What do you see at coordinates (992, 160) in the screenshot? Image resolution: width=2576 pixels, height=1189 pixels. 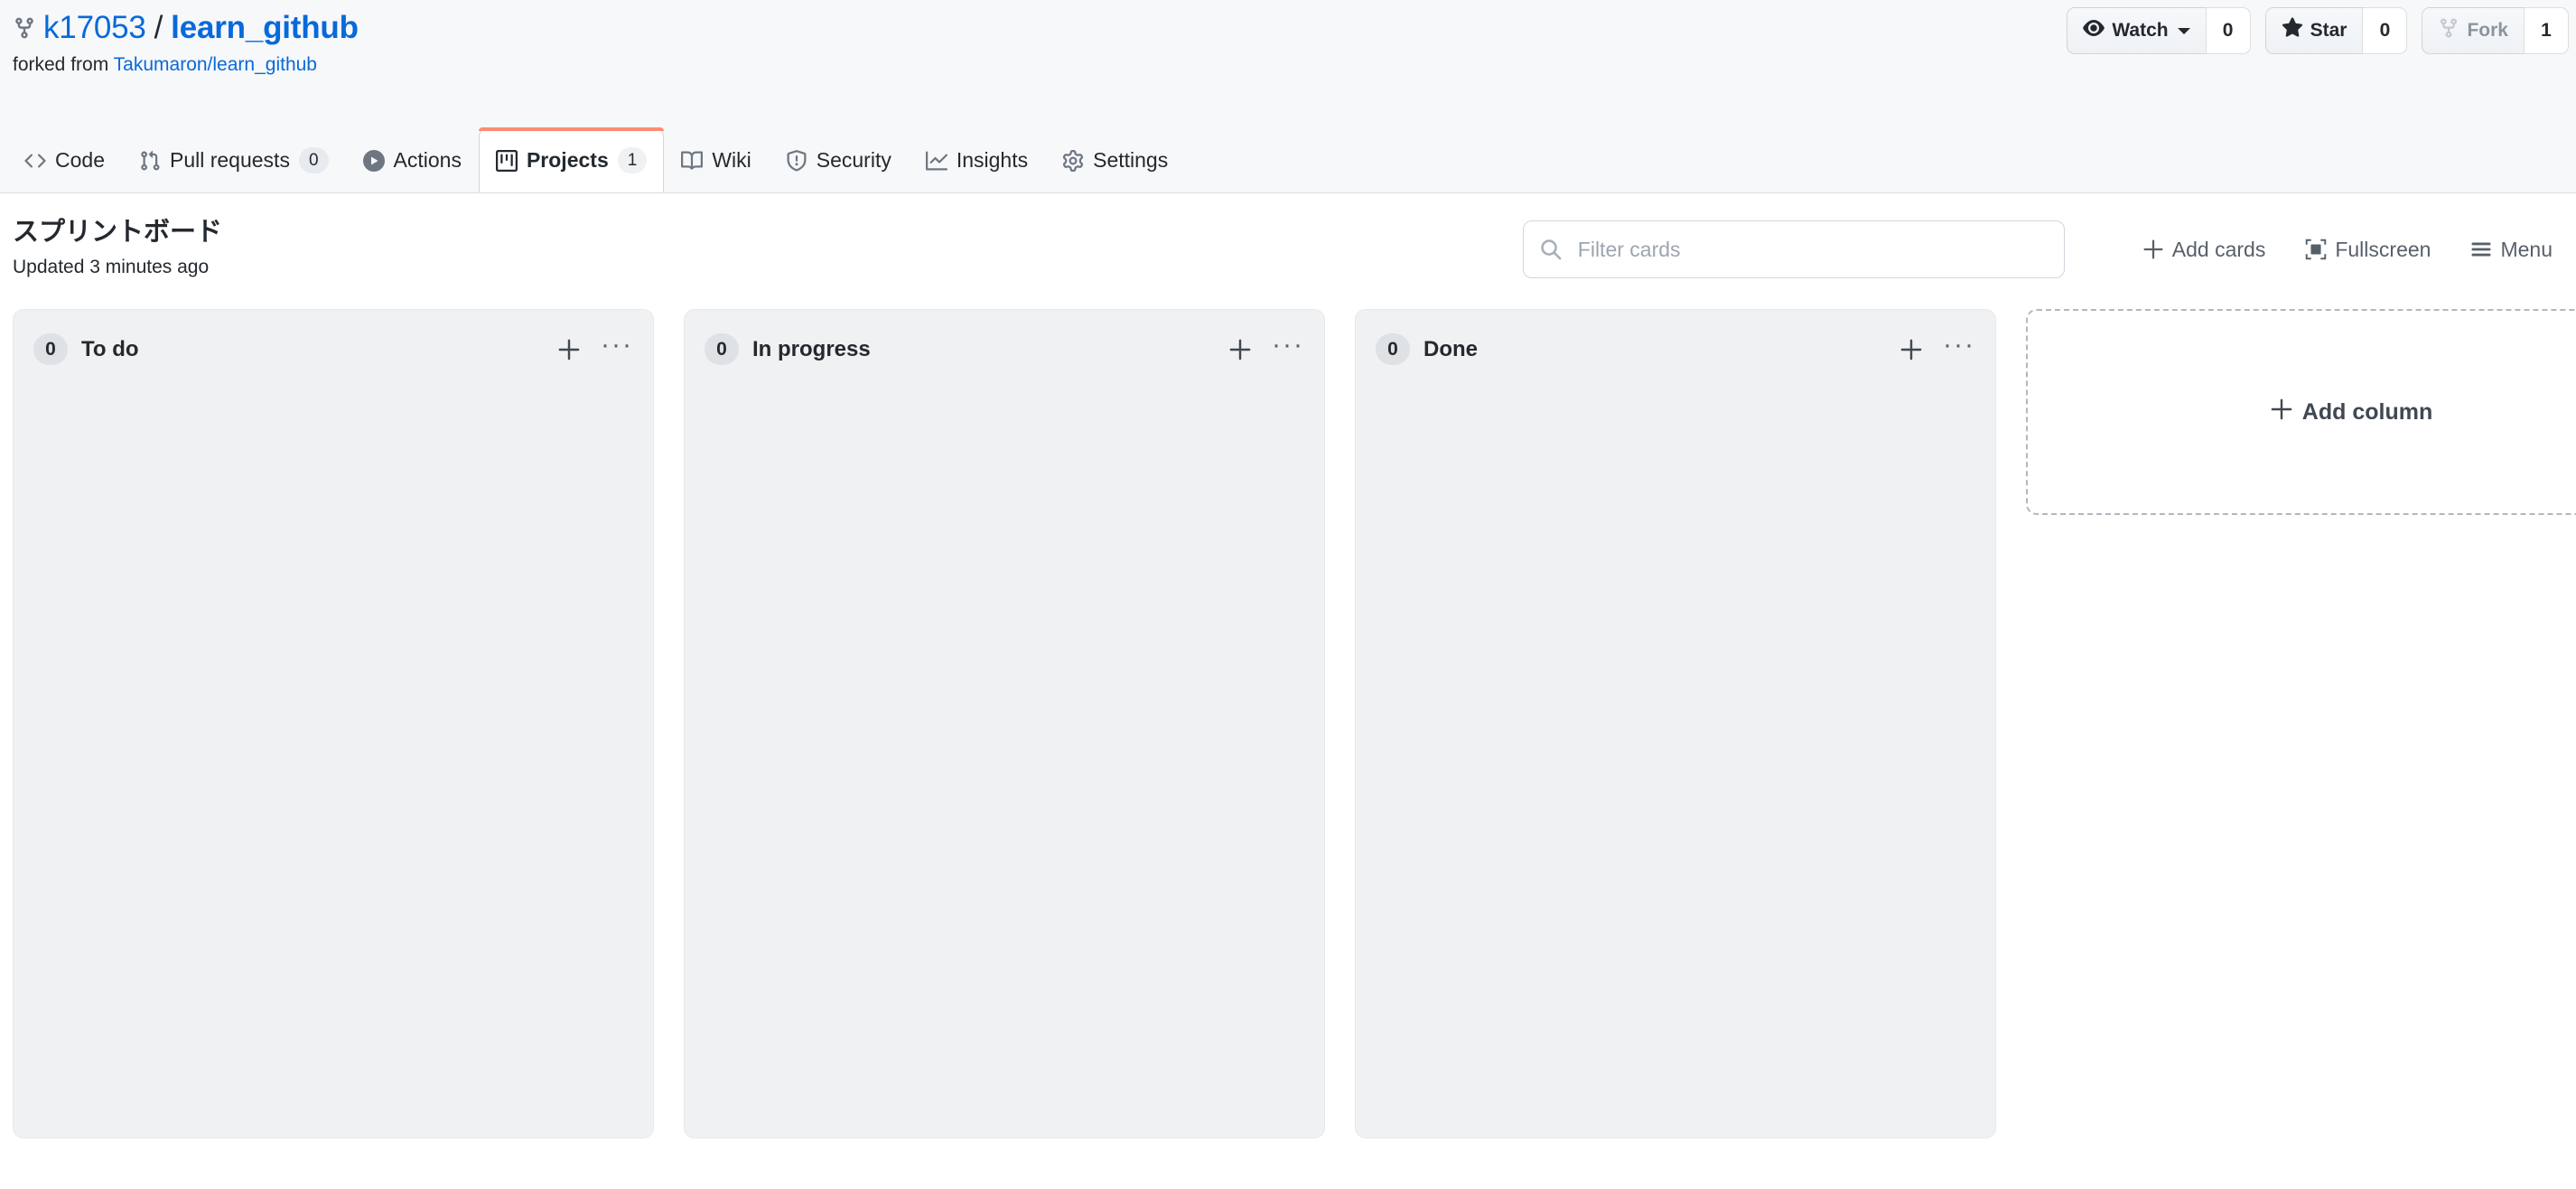 I see `tab-insights-label: Insights` at bounding box center [992, 160].